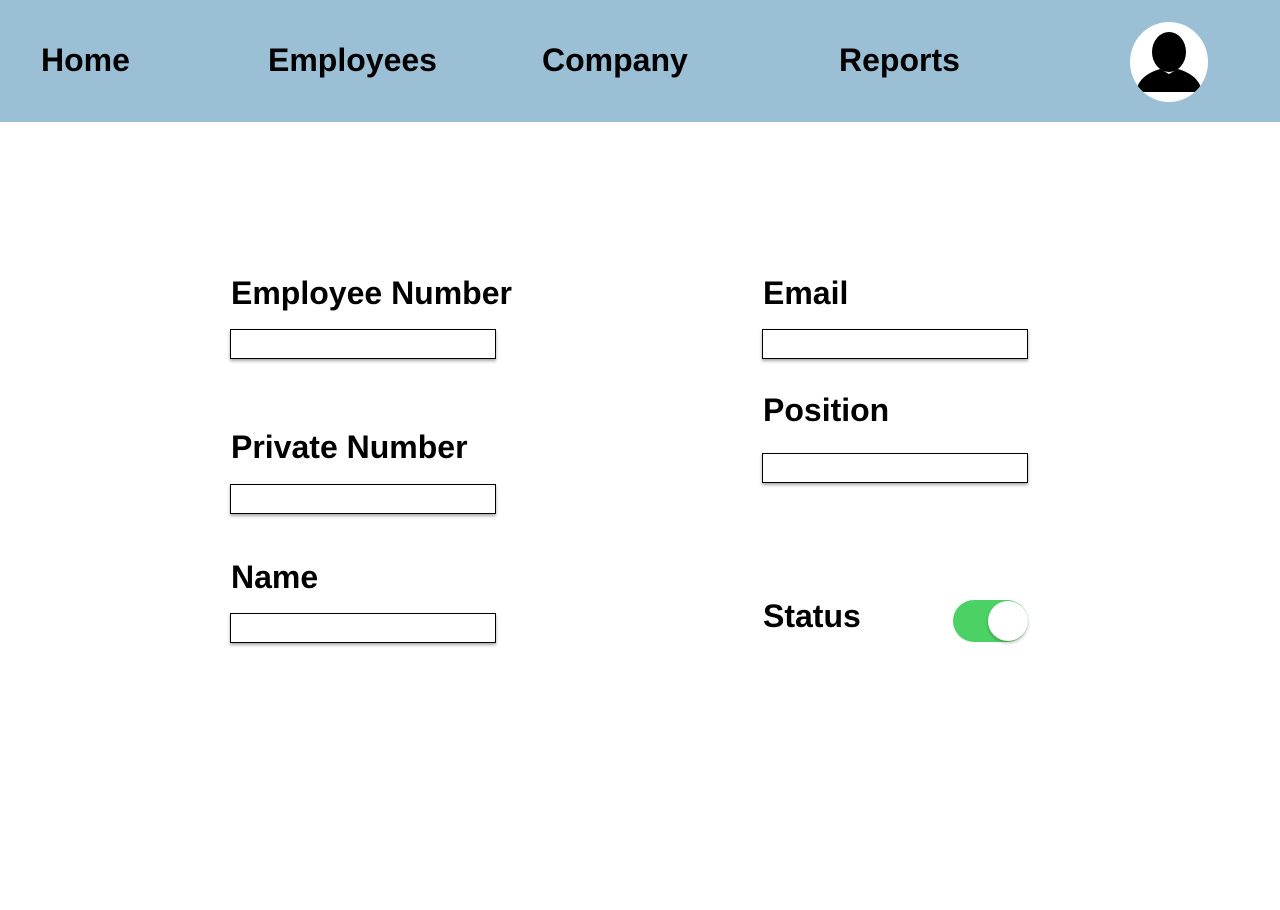 The height and width of the screenshot is (910, 1280). I want to click on status-toggle-knob, so click(1008, 621).